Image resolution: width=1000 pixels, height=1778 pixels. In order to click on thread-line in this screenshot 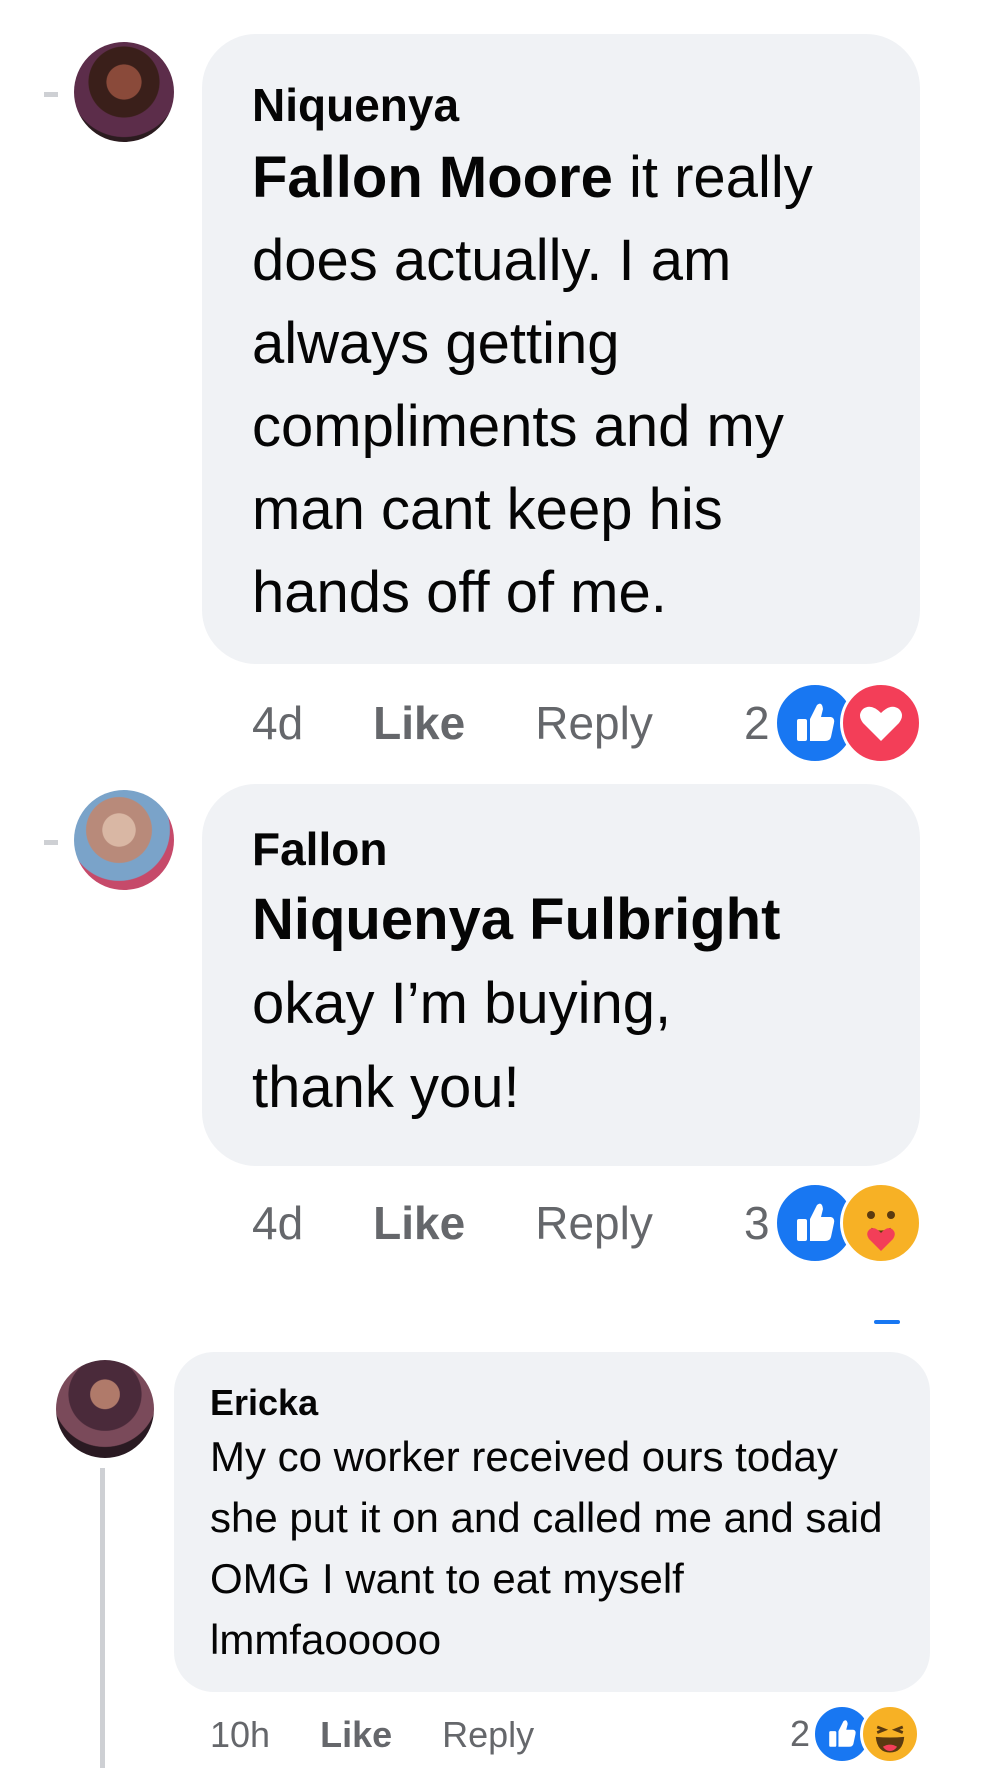, I will do `click(102, 1618)`.